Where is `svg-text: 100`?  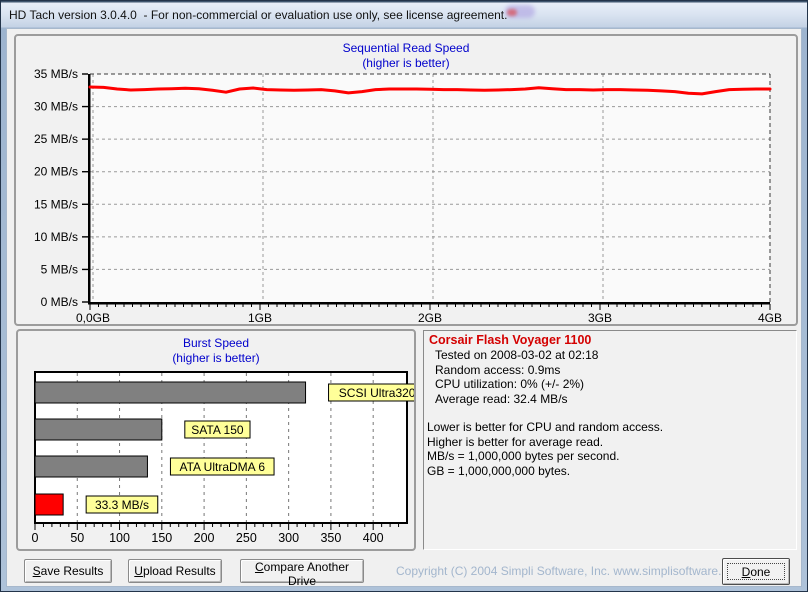 svg-text: 100 is located at coordinates (119, 538).